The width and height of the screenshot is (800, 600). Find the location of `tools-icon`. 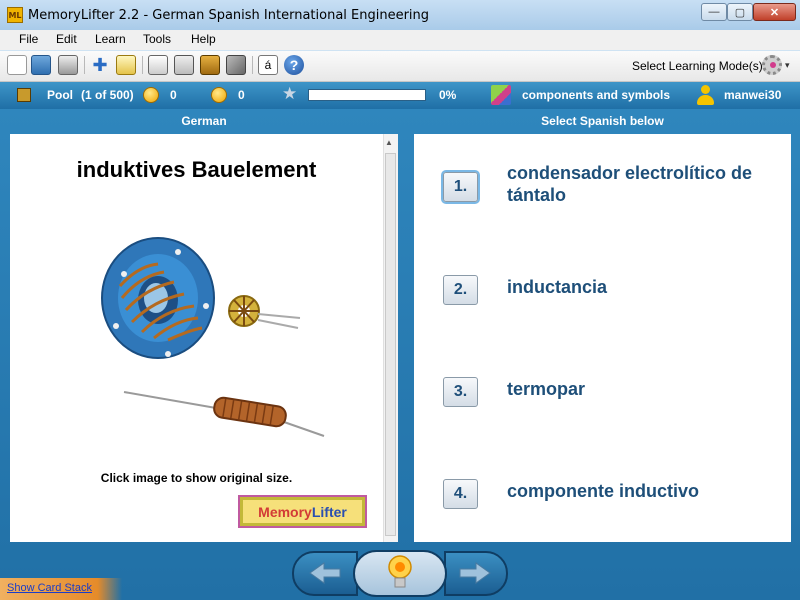

tools-icon is located at coordinates (236, 65).